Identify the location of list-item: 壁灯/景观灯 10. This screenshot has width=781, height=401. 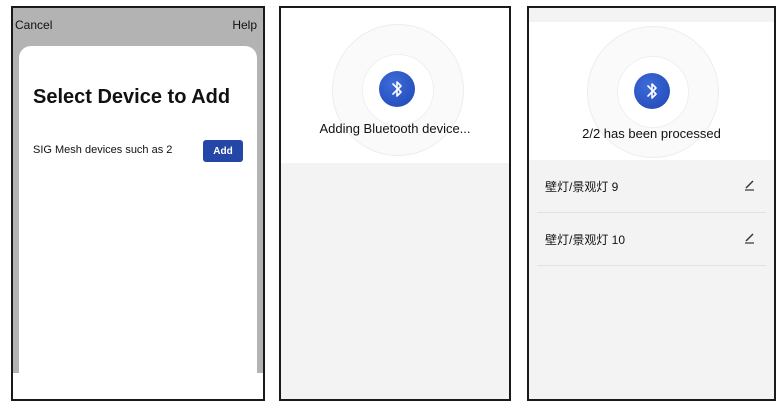
(651, 239).